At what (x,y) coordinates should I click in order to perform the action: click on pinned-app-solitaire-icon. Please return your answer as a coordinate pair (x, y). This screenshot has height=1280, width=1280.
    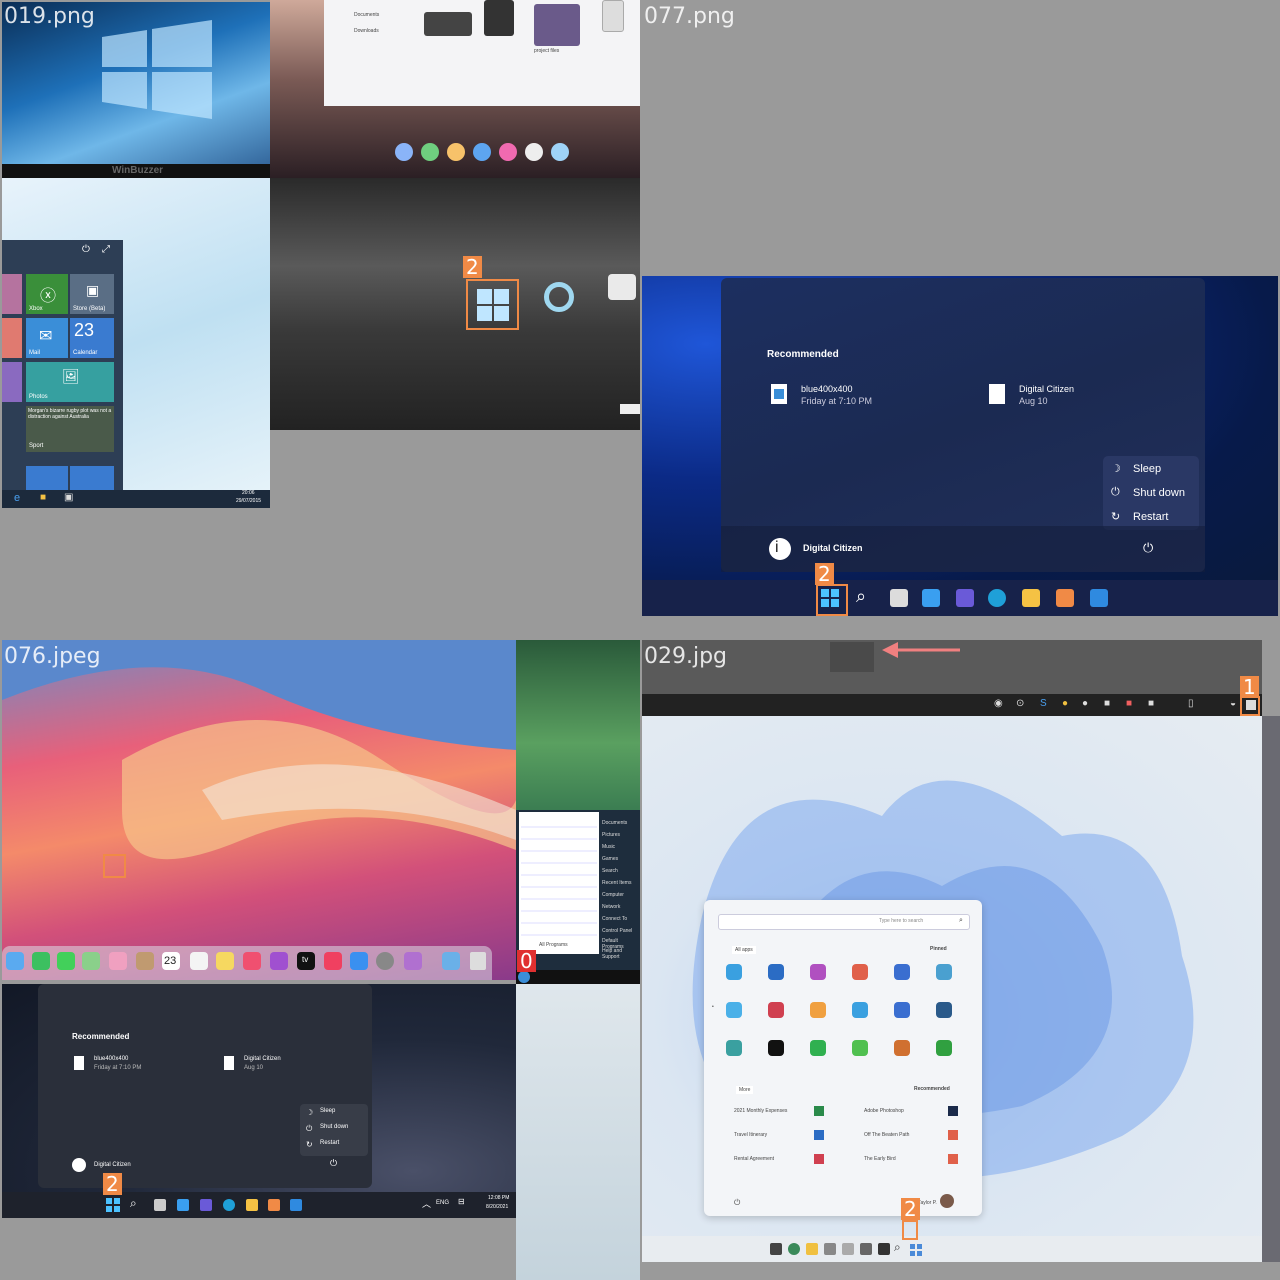
    Looking at the image, I should click on (902, 1010).